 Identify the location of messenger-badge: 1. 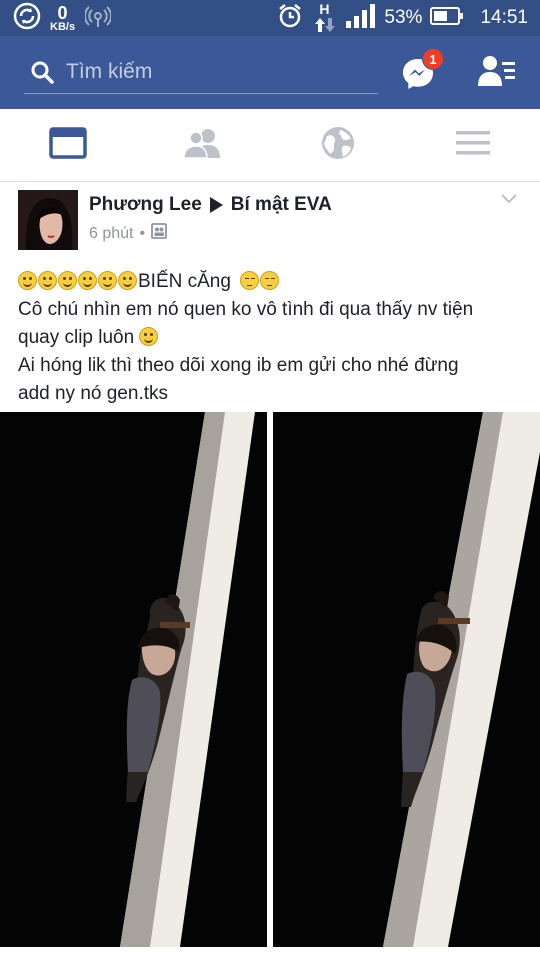
(433, 59).